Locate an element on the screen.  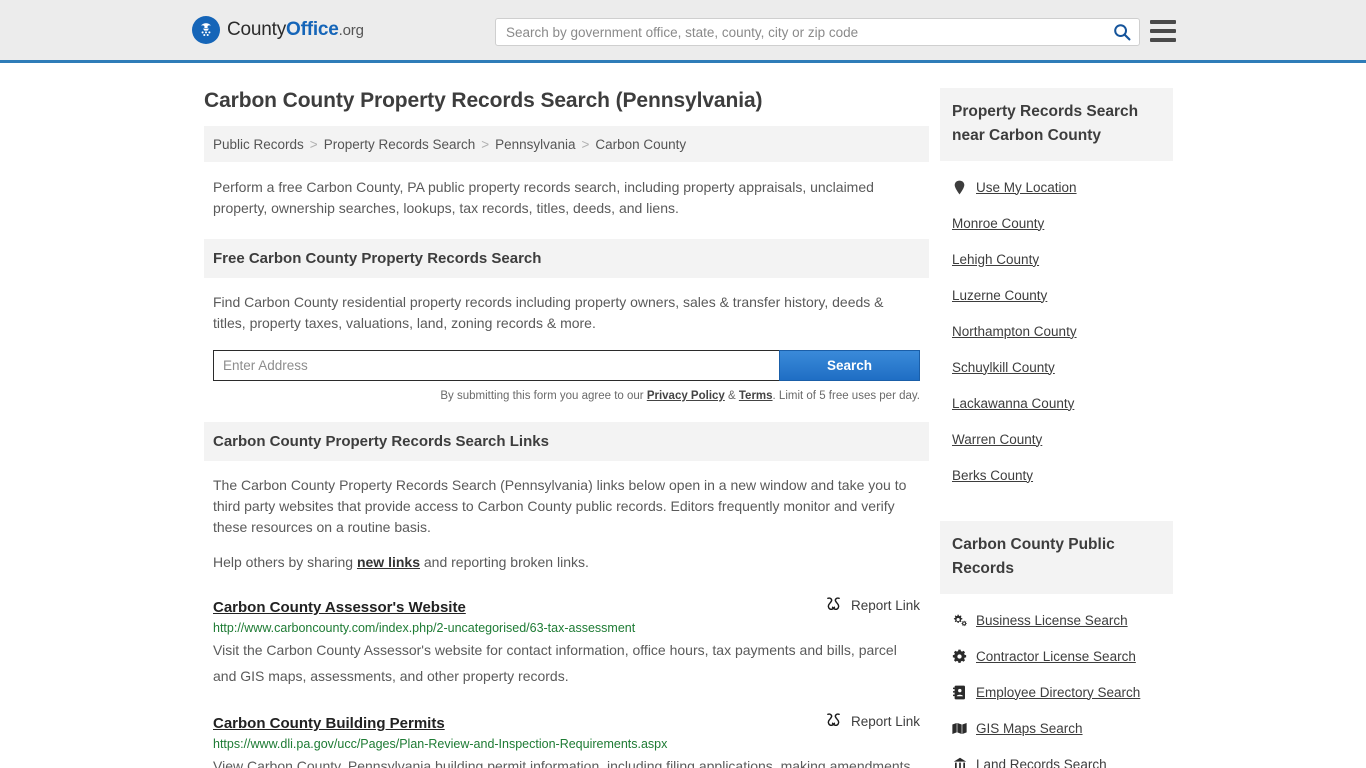
sidebar-item-business-license-search: Business License Search is located at coordinates (1062, 620).